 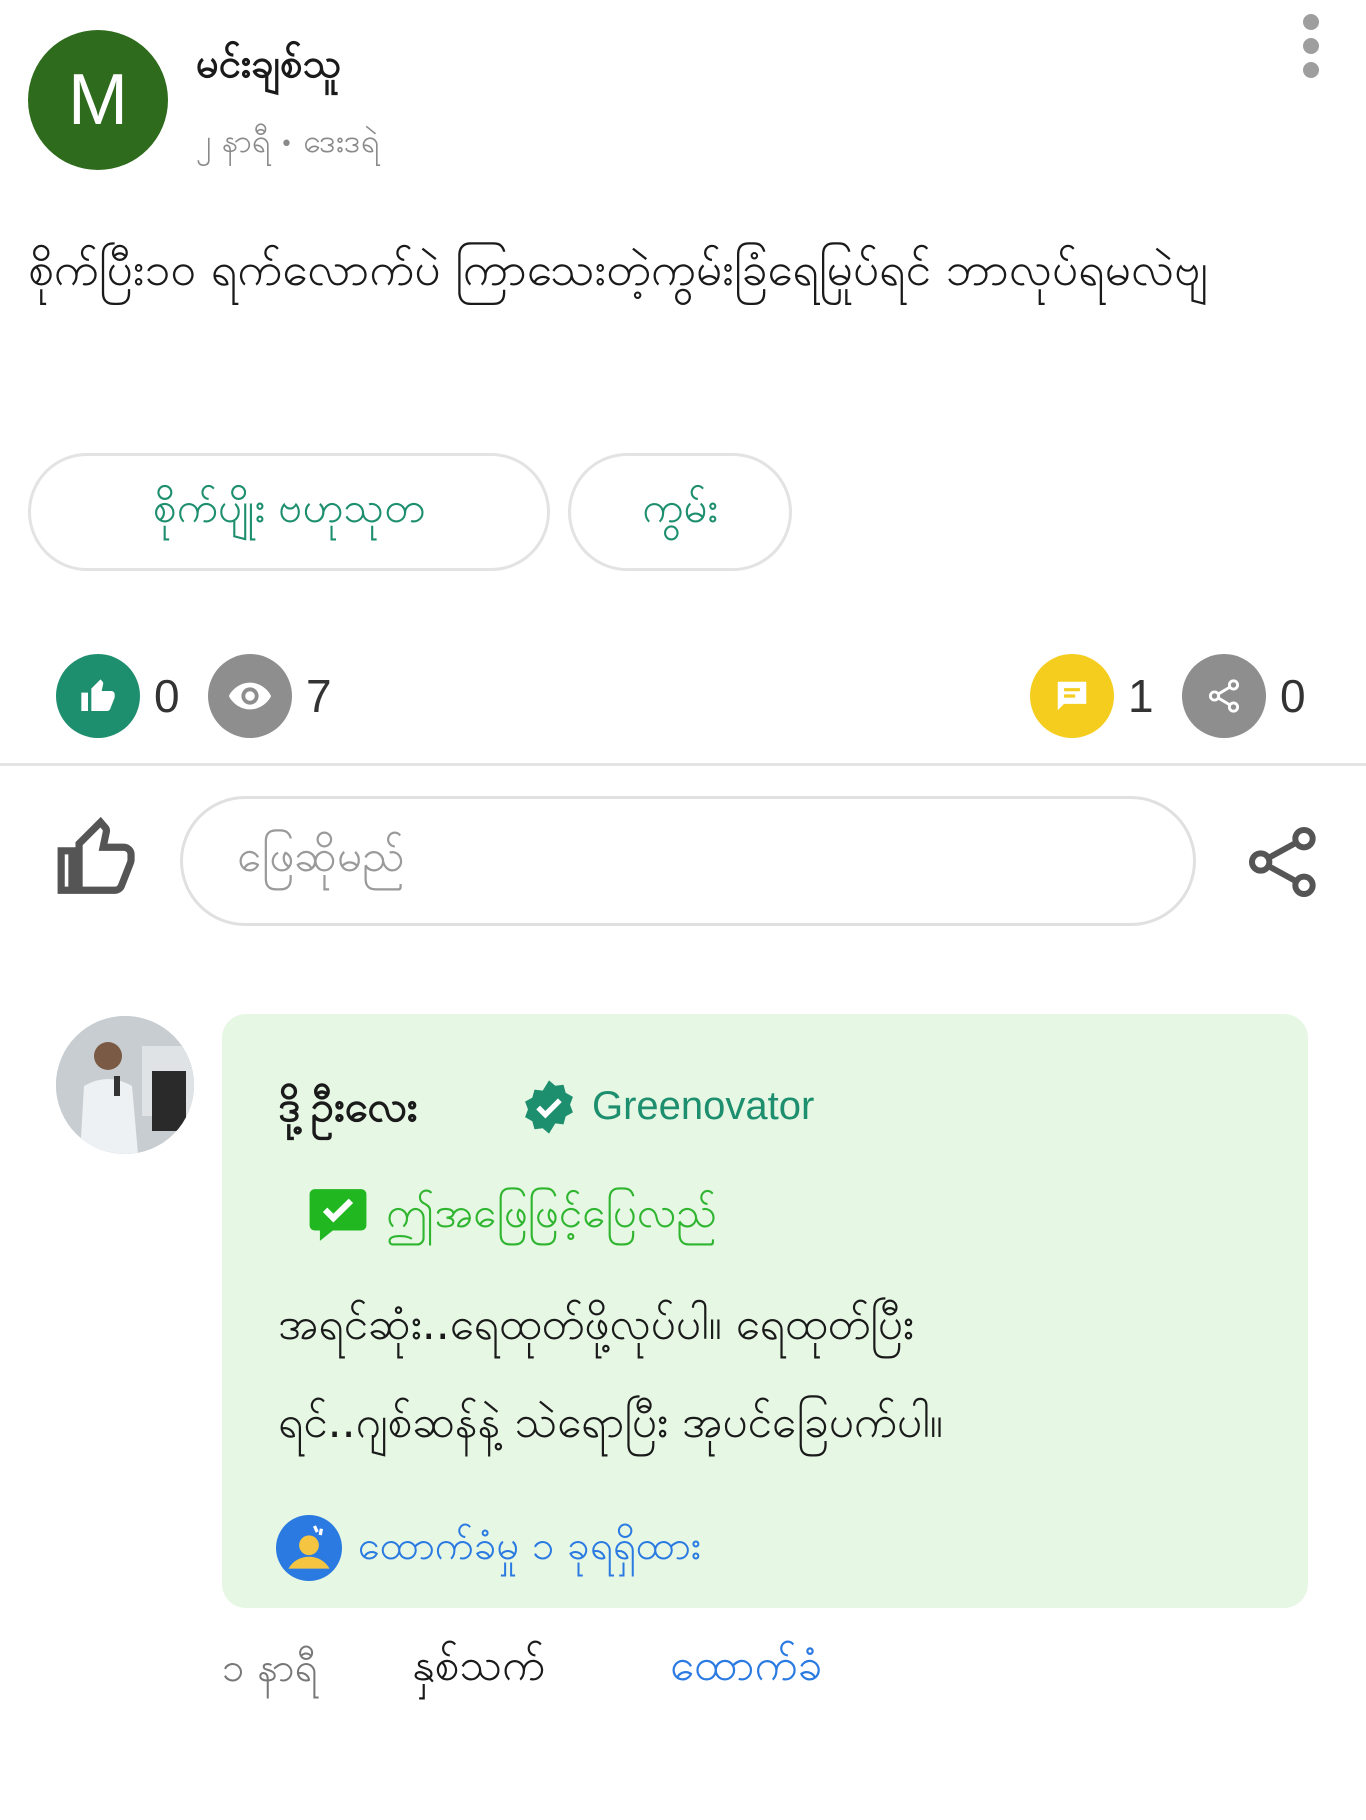 What do you see at coordinates (1311, 46) in the screenshot?
I see `more-options-icon` at bounding box center [1311, 46].